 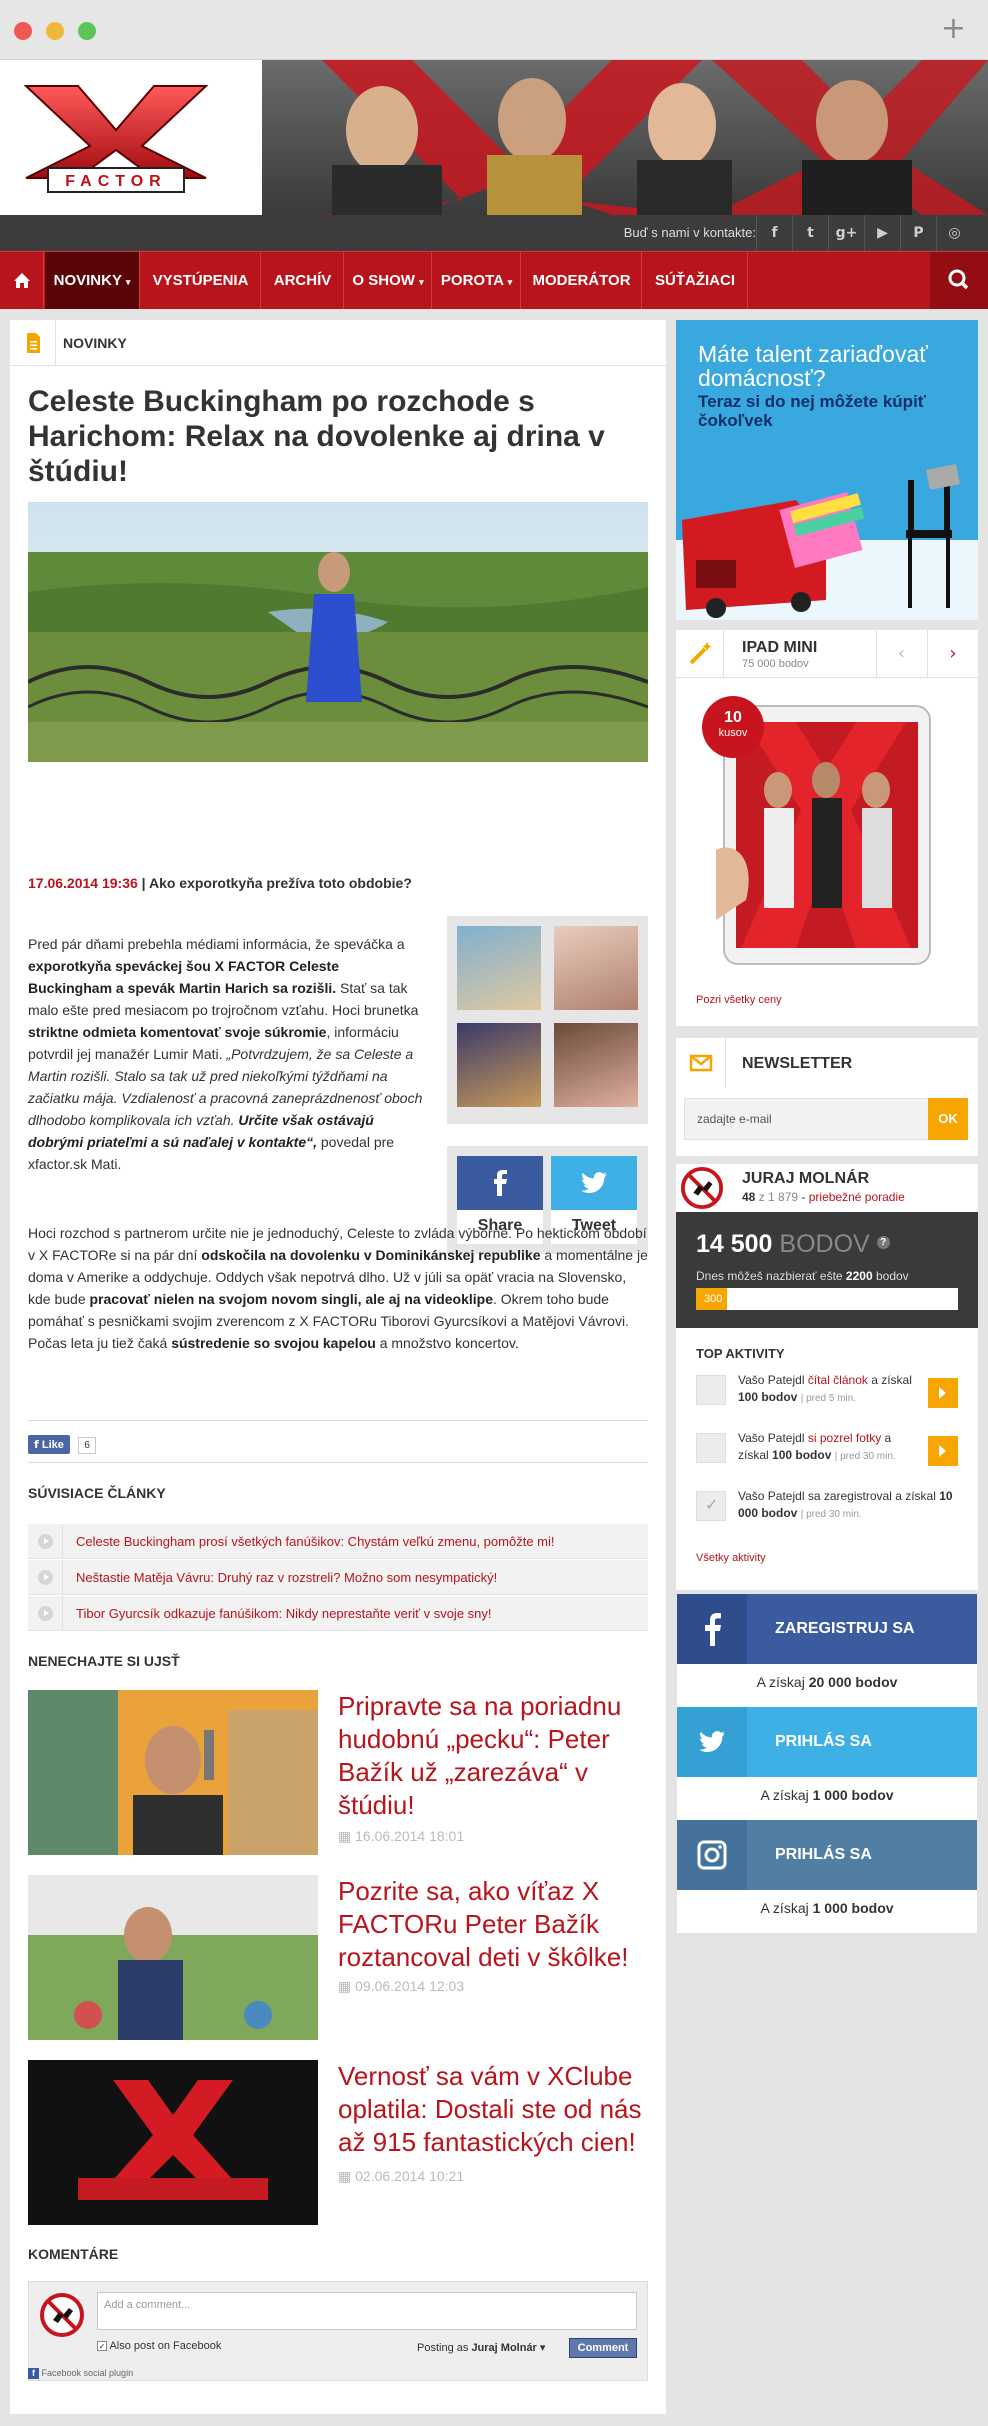 I want to click on pinterest-icon: P, so click(x=918, y=233).